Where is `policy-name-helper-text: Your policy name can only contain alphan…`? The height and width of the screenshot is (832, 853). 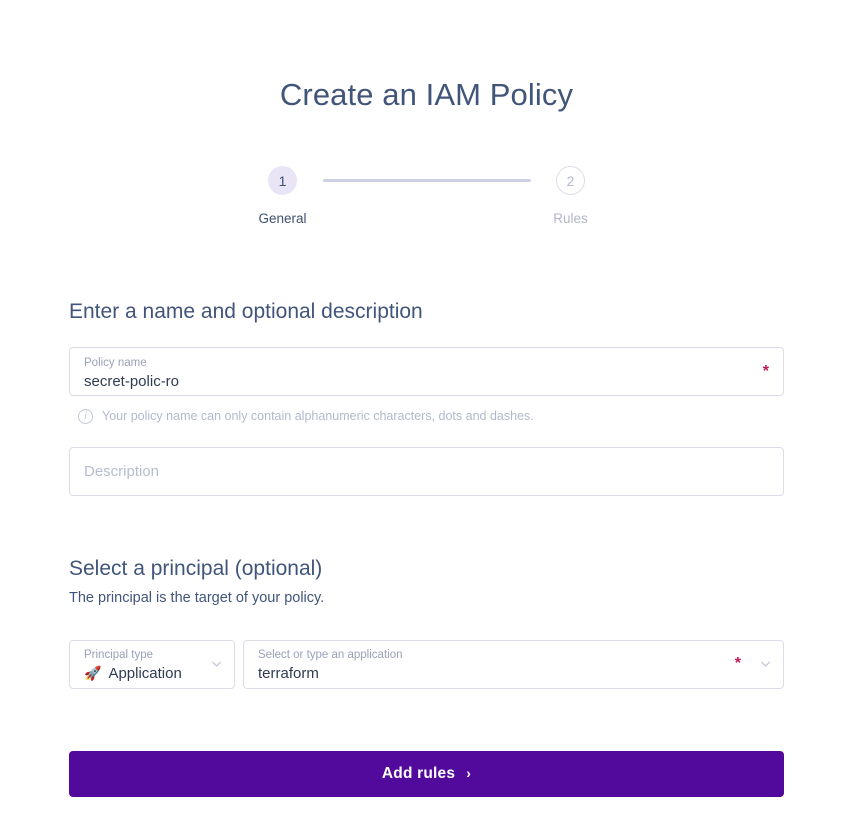 policy-name-helper-text: Your policy name can only contain alphan… is located at coordinates (318, 416).